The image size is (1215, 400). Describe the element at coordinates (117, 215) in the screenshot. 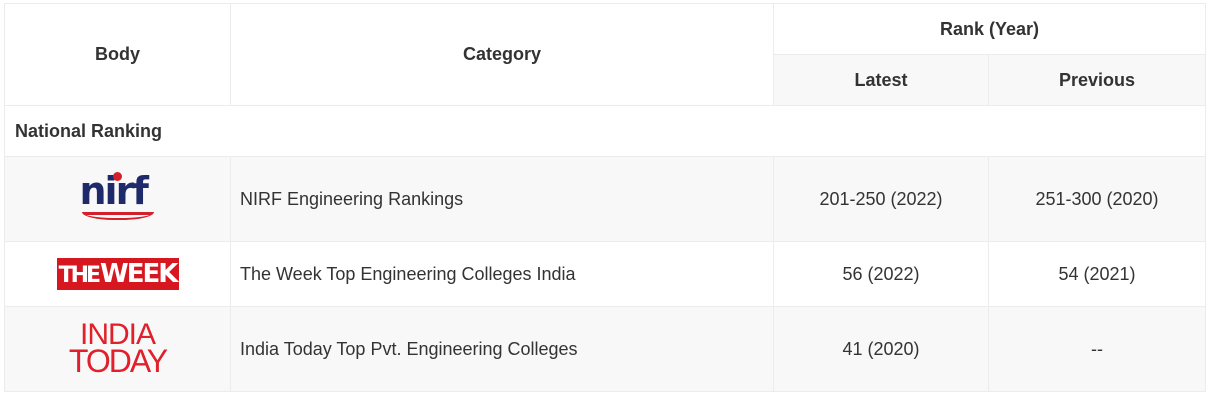

I see `nirf-logo-book` at that location.